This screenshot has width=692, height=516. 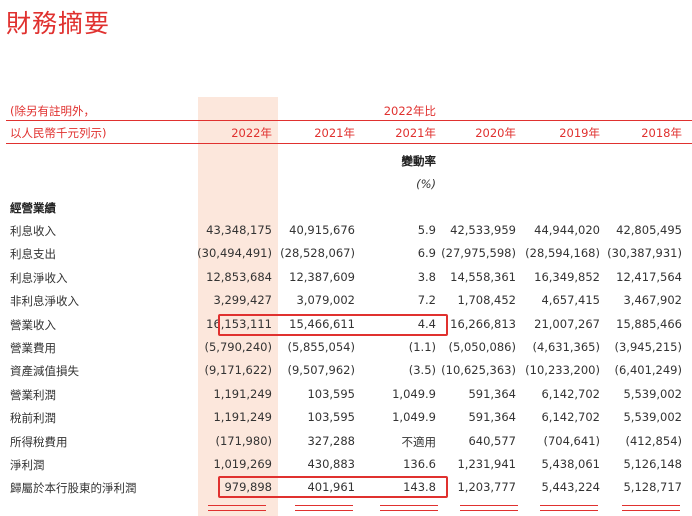 I want to click on table-cell: (4,631,365), so click(x=566, y=347).